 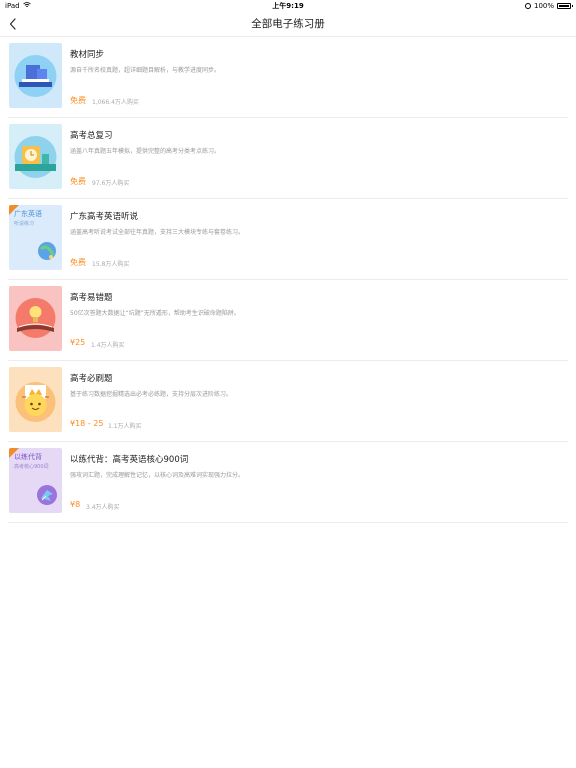 What do you see at coordinates (78, 342) in the screenshot?
I see `item-price: ¥25` at bounding box center [78, 342].